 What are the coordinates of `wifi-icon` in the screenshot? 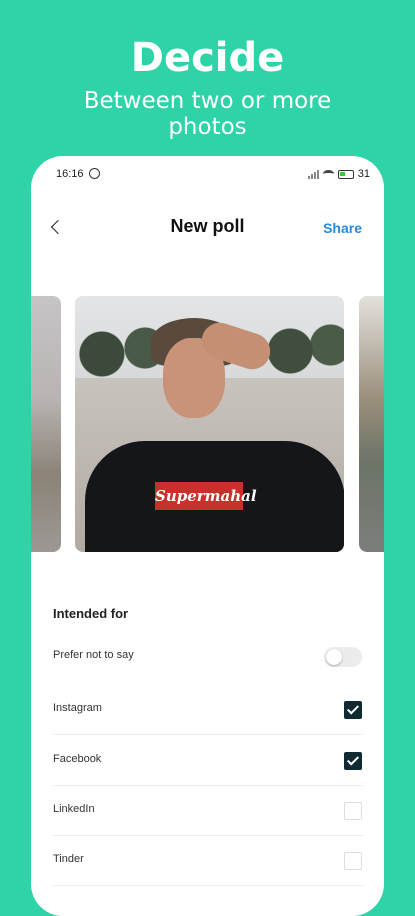 It's located at (328, 174).